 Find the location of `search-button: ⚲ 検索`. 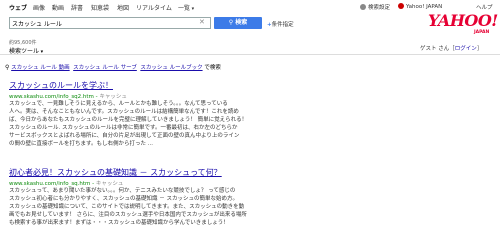

search-button: ⚲ 検索 is located at coordinates (238, 23).